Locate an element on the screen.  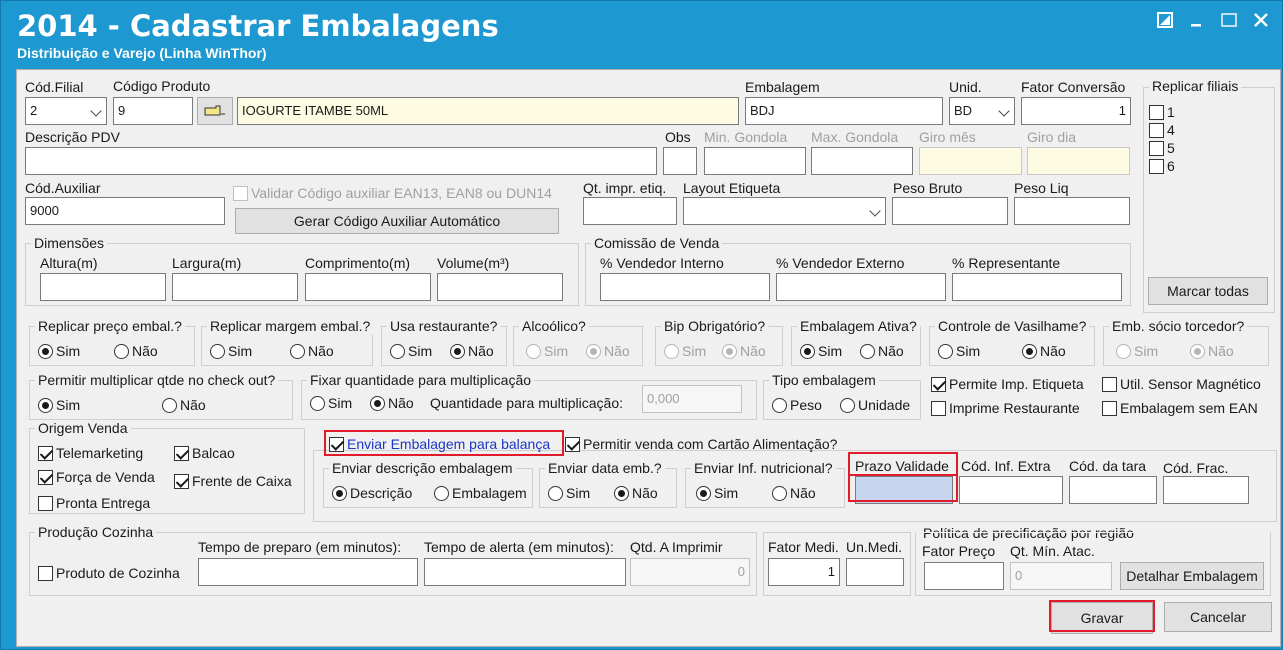
alcoolico-nao-radio: Não is located at coordinates (608, 351).